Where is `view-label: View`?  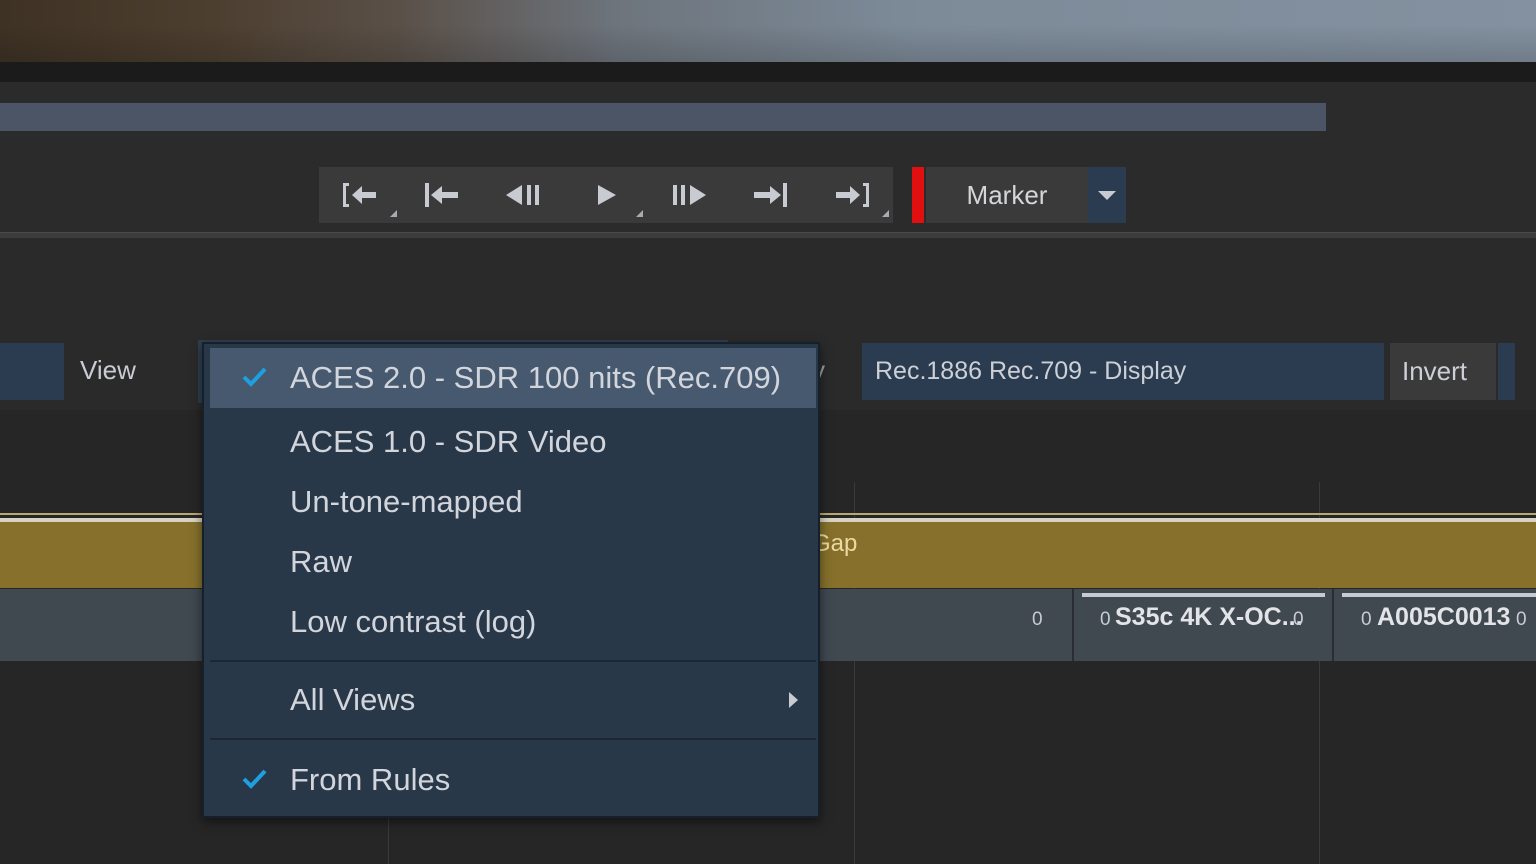 view-label: View is located at coordinates (108, 370).